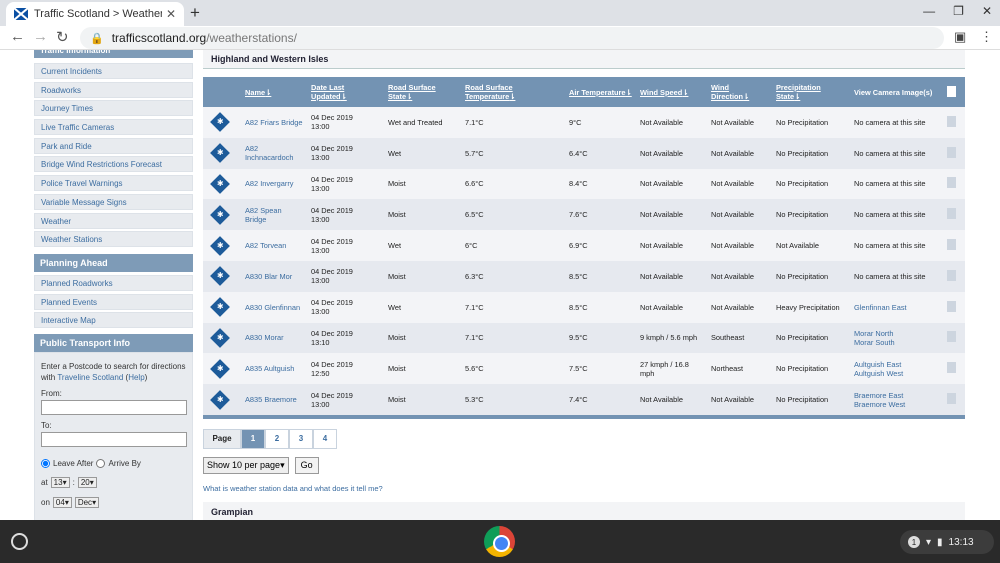 This screenshot has height=563, width=1000. Describe the element at coordinates (90, 377) in the screenshot. I see `traveline-link: Traveline Scotland` at that location.